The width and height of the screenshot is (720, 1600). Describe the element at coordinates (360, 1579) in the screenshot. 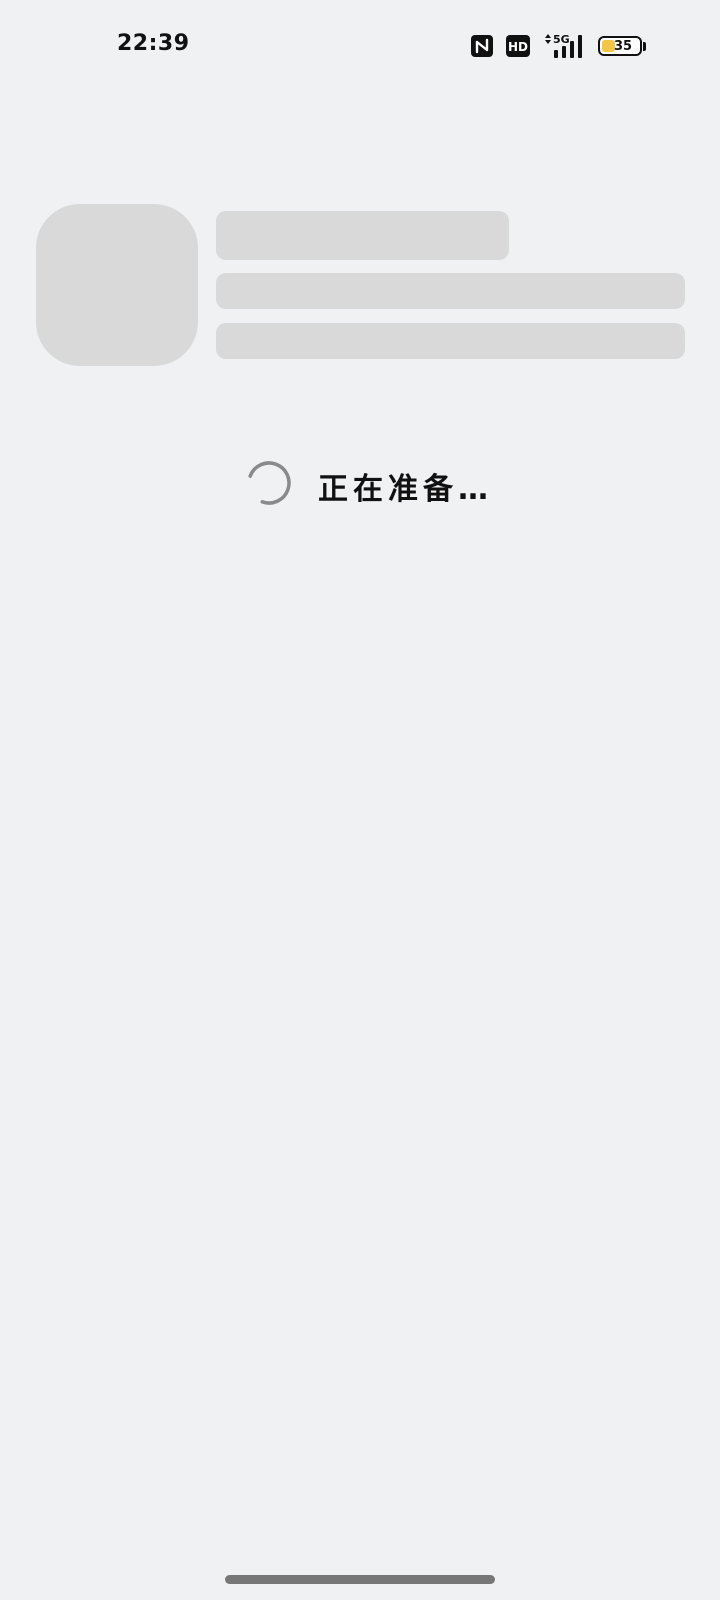

I see `home-indicator` at that location.